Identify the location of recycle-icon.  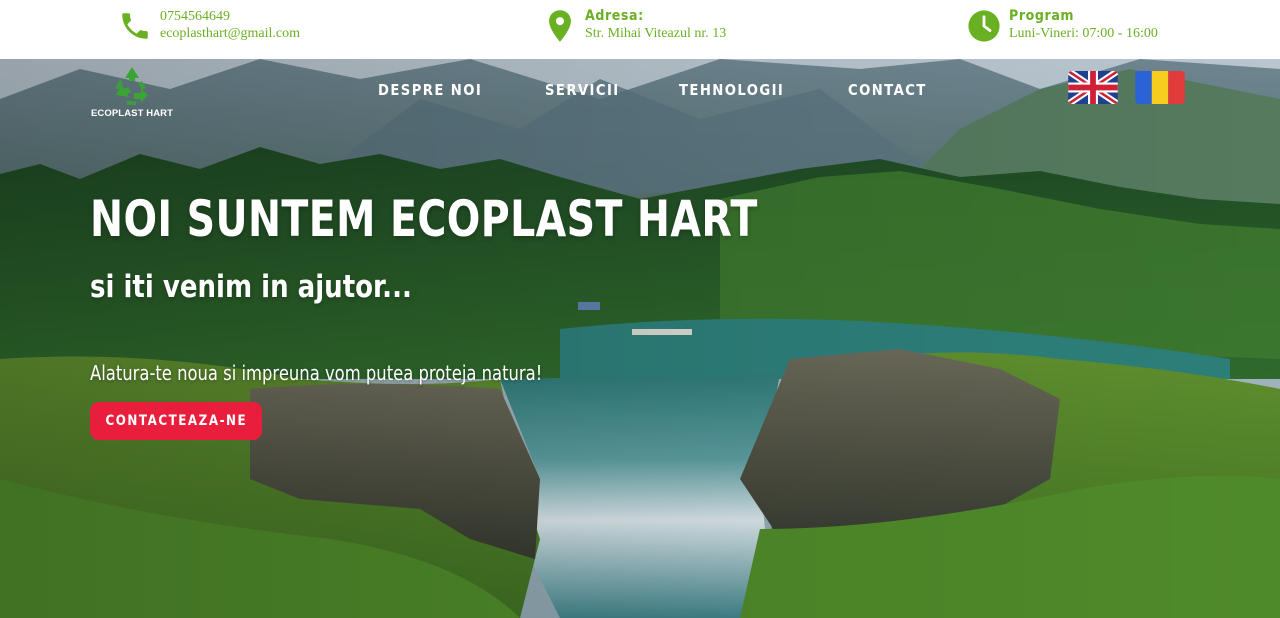
(132, 85).